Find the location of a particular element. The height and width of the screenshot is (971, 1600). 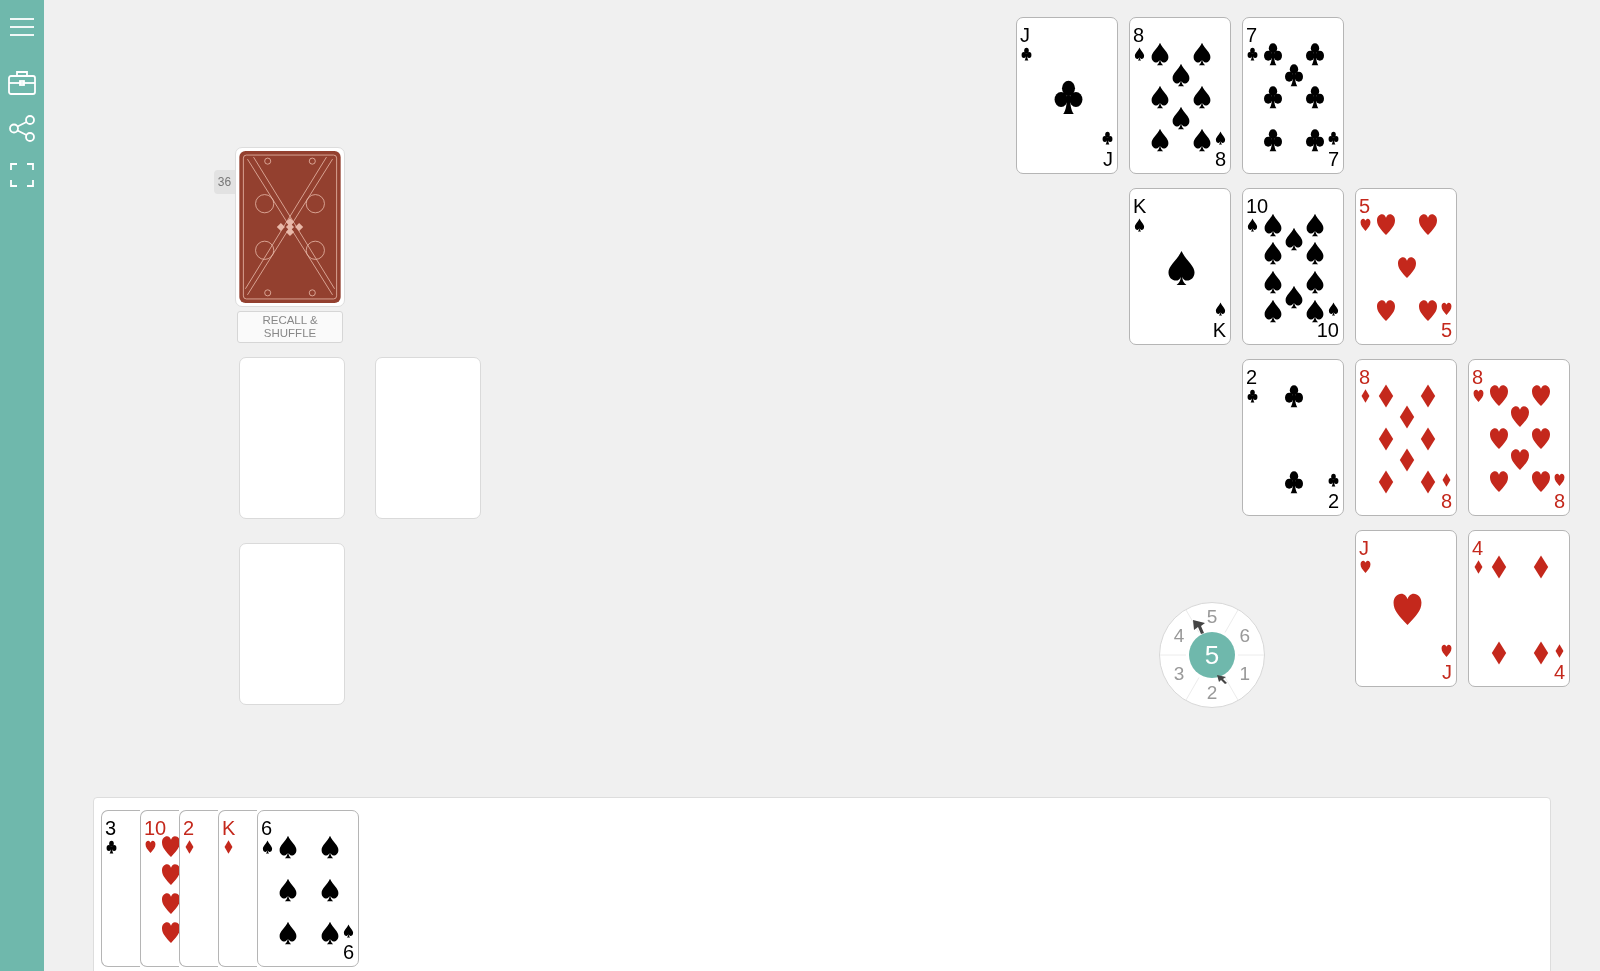

playing-card: K K is located at coordinates (1180, 266).